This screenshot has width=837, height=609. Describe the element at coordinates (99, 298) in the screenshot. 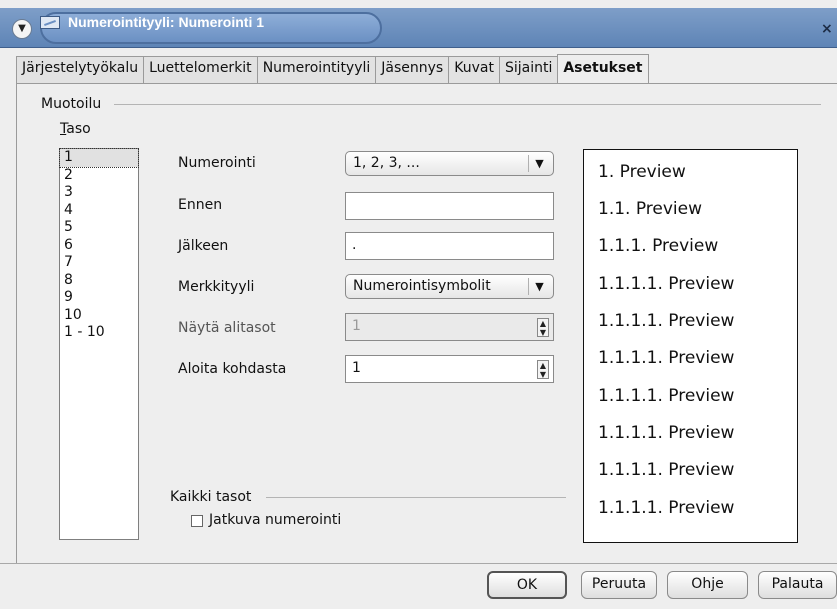

I see `list-item: 9` at that location.